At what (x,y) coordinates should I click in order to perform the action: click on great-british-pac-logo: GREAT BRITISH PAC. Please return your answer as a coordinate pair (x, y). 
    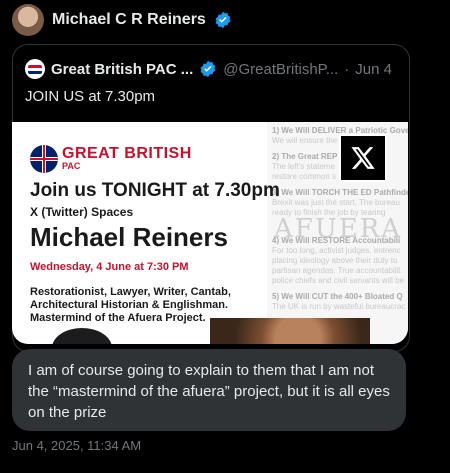
    Looking at the image, I should click on (111, 159).